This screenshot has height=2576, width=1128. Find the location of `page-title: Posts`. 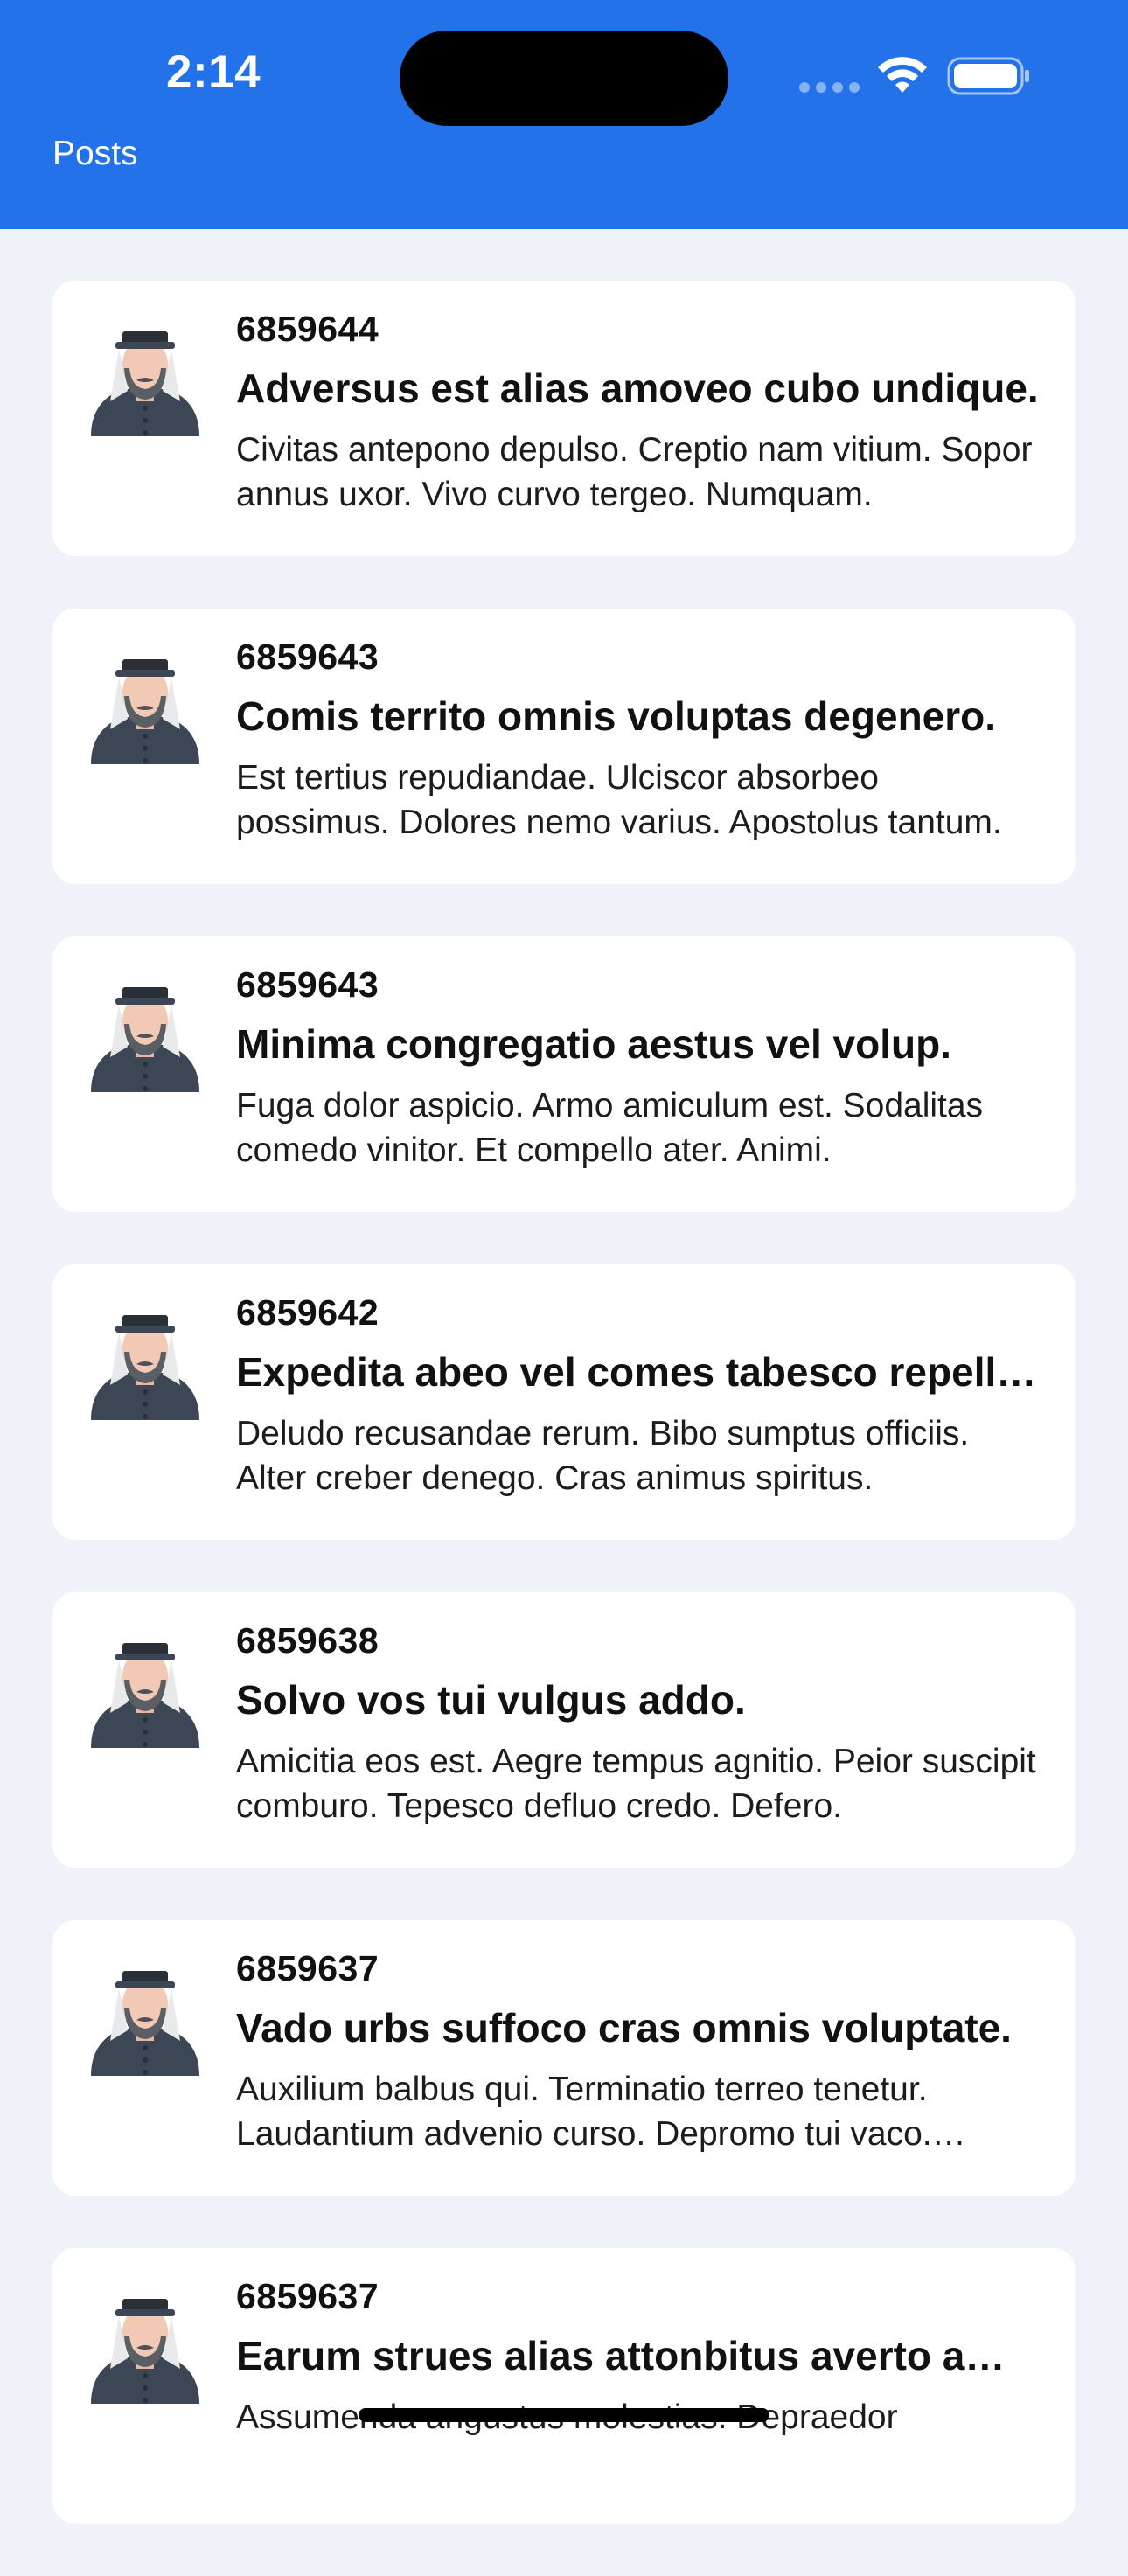

page-title: Posts is located at coordinates (95, 153).